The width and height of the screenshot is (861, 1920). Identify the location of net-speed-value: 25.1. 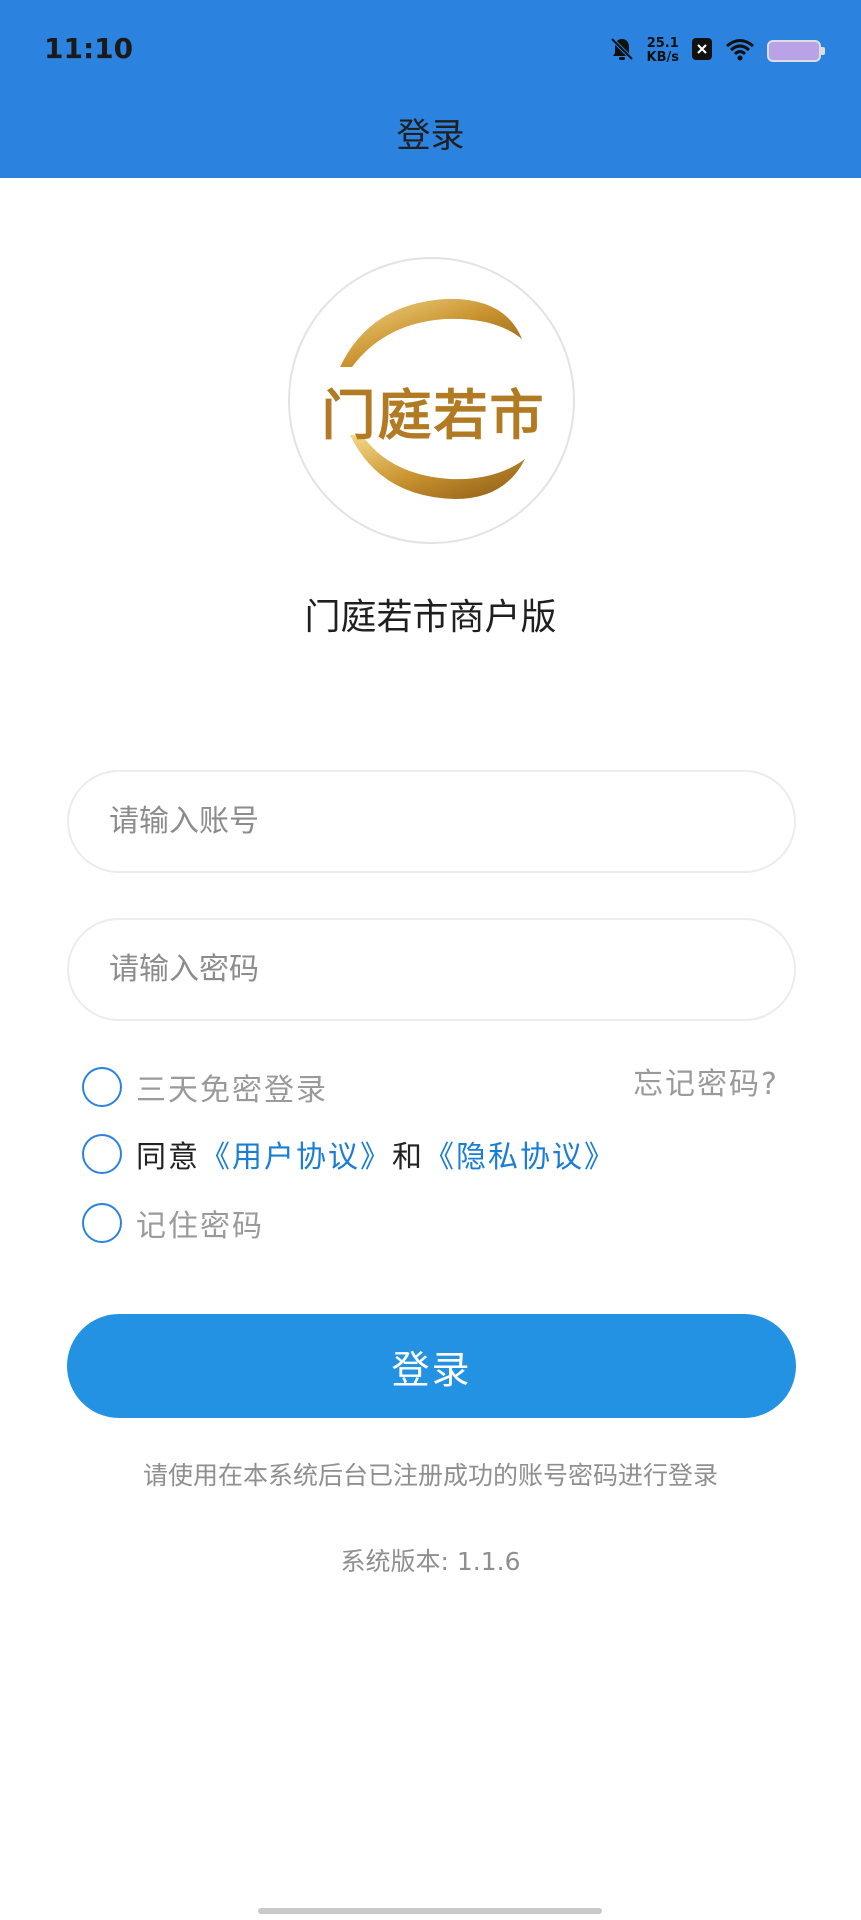
(662, 43).